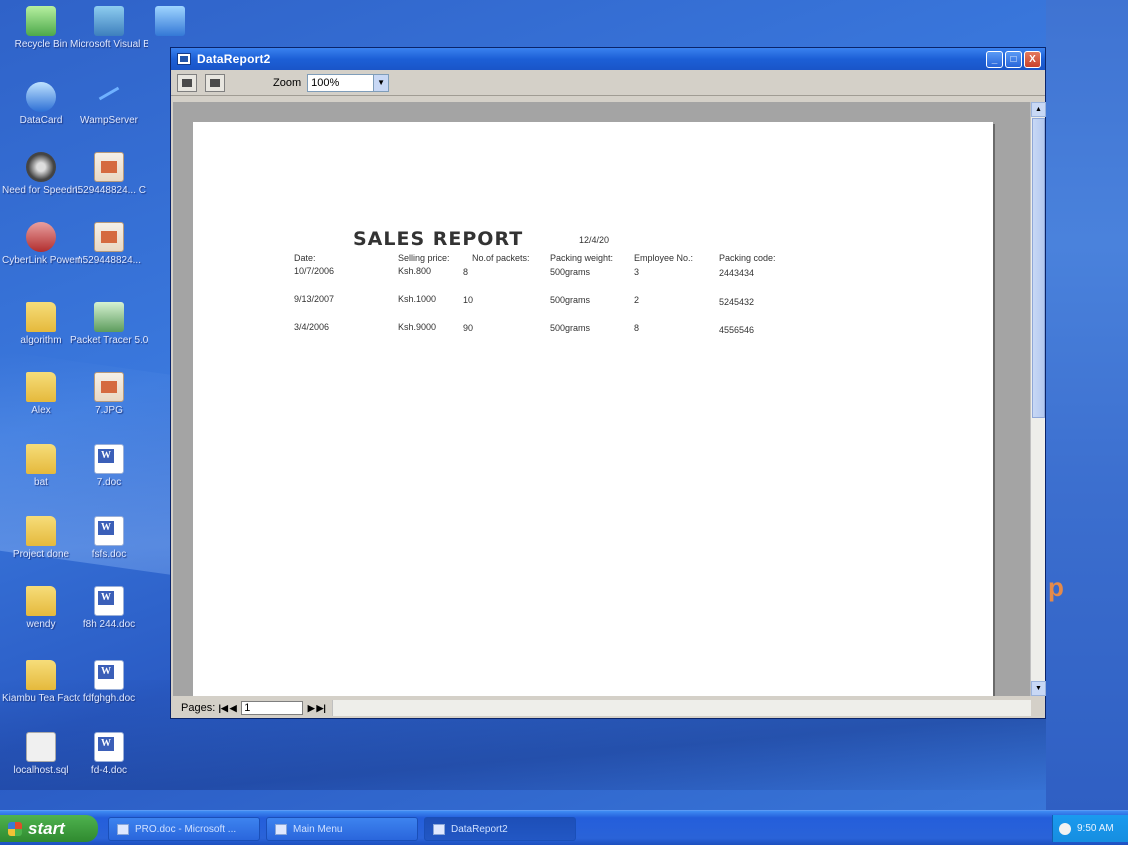 This screenshot has height=845, width=1128. I want to click on table-cell: 3, so click(637, 272).